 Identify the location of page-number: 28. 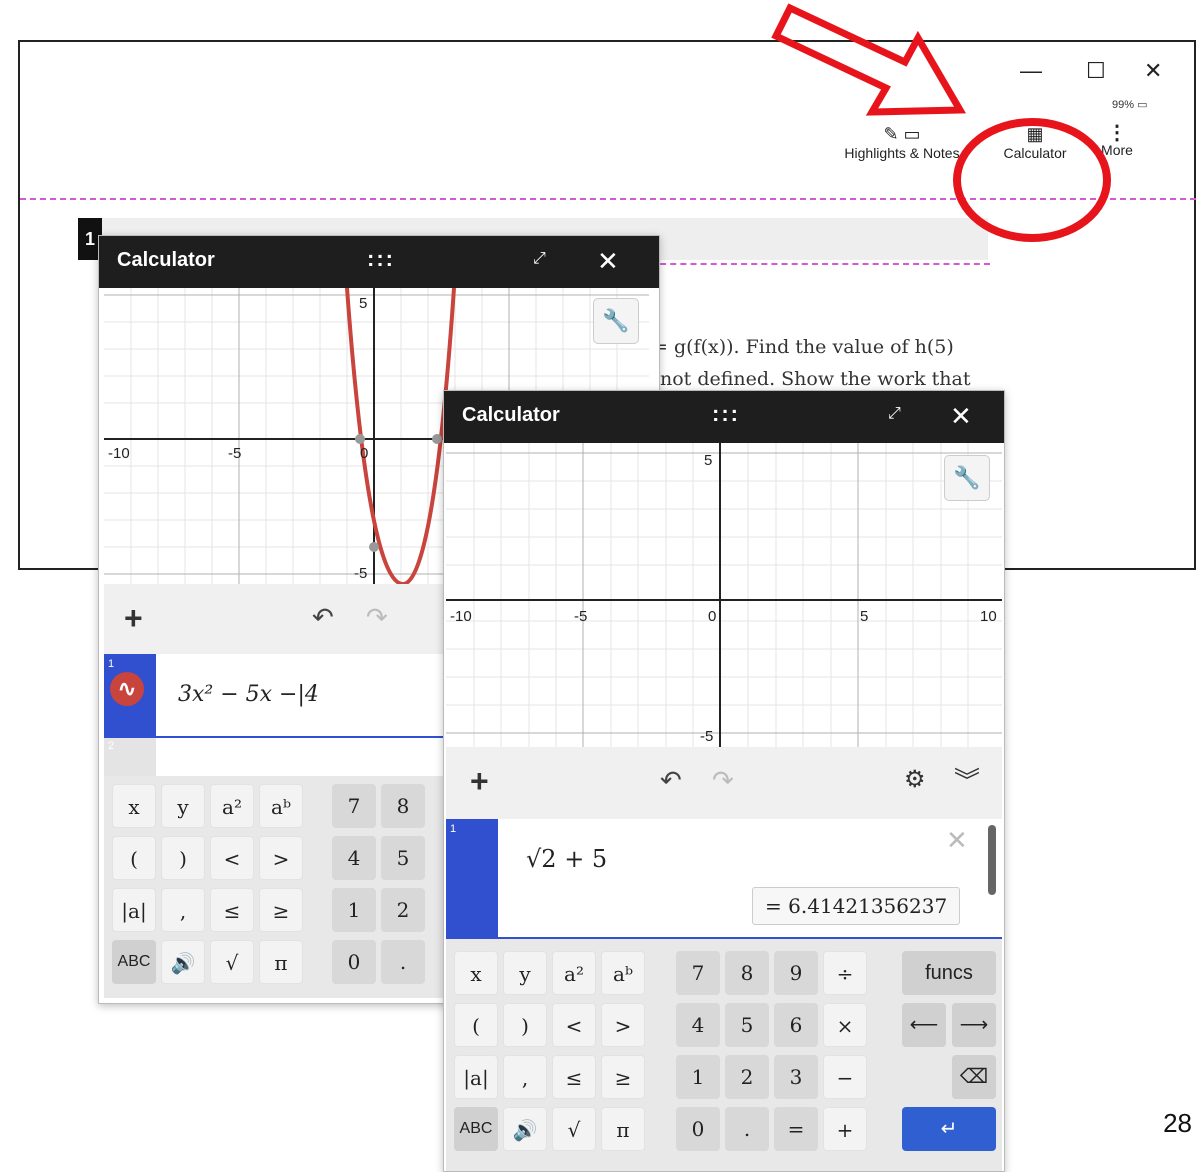
(1177, 1123).